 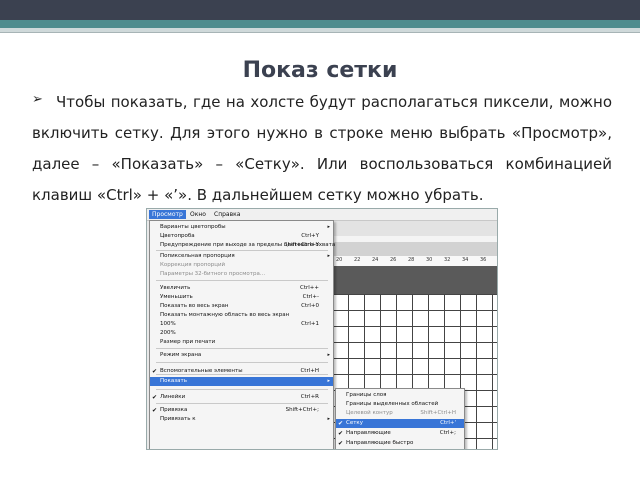 What do you see at coordinates (320, 36) in the screenshot?
I see `top-frame-line` at bounding box center [320, 36].